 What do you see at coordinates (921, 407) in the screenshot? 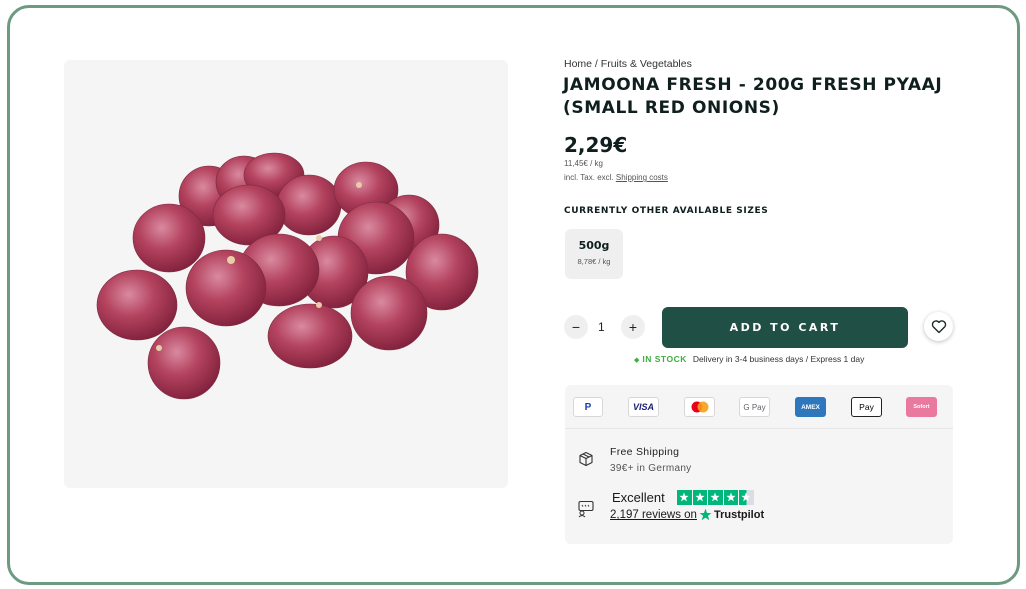
I see `sofort-icon: Sofort` at bounding box center [921, 407].